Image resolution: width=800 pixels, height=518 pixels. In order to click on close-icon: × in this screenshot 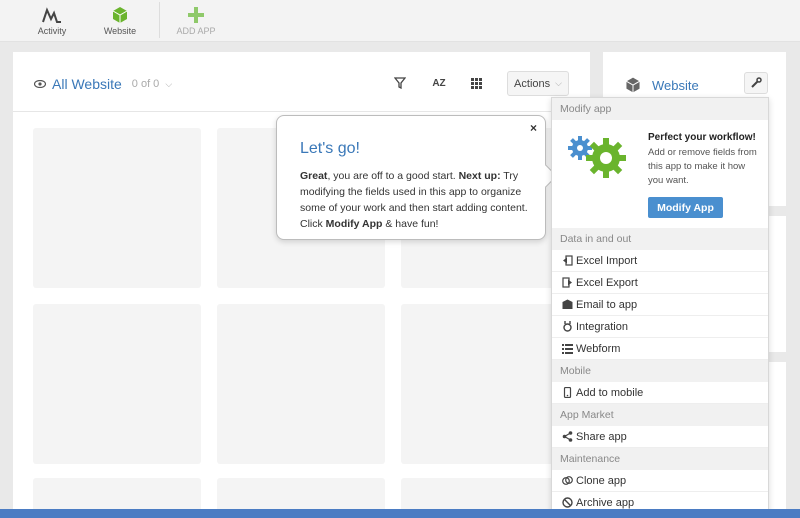, I will do `click(533, 128)`.